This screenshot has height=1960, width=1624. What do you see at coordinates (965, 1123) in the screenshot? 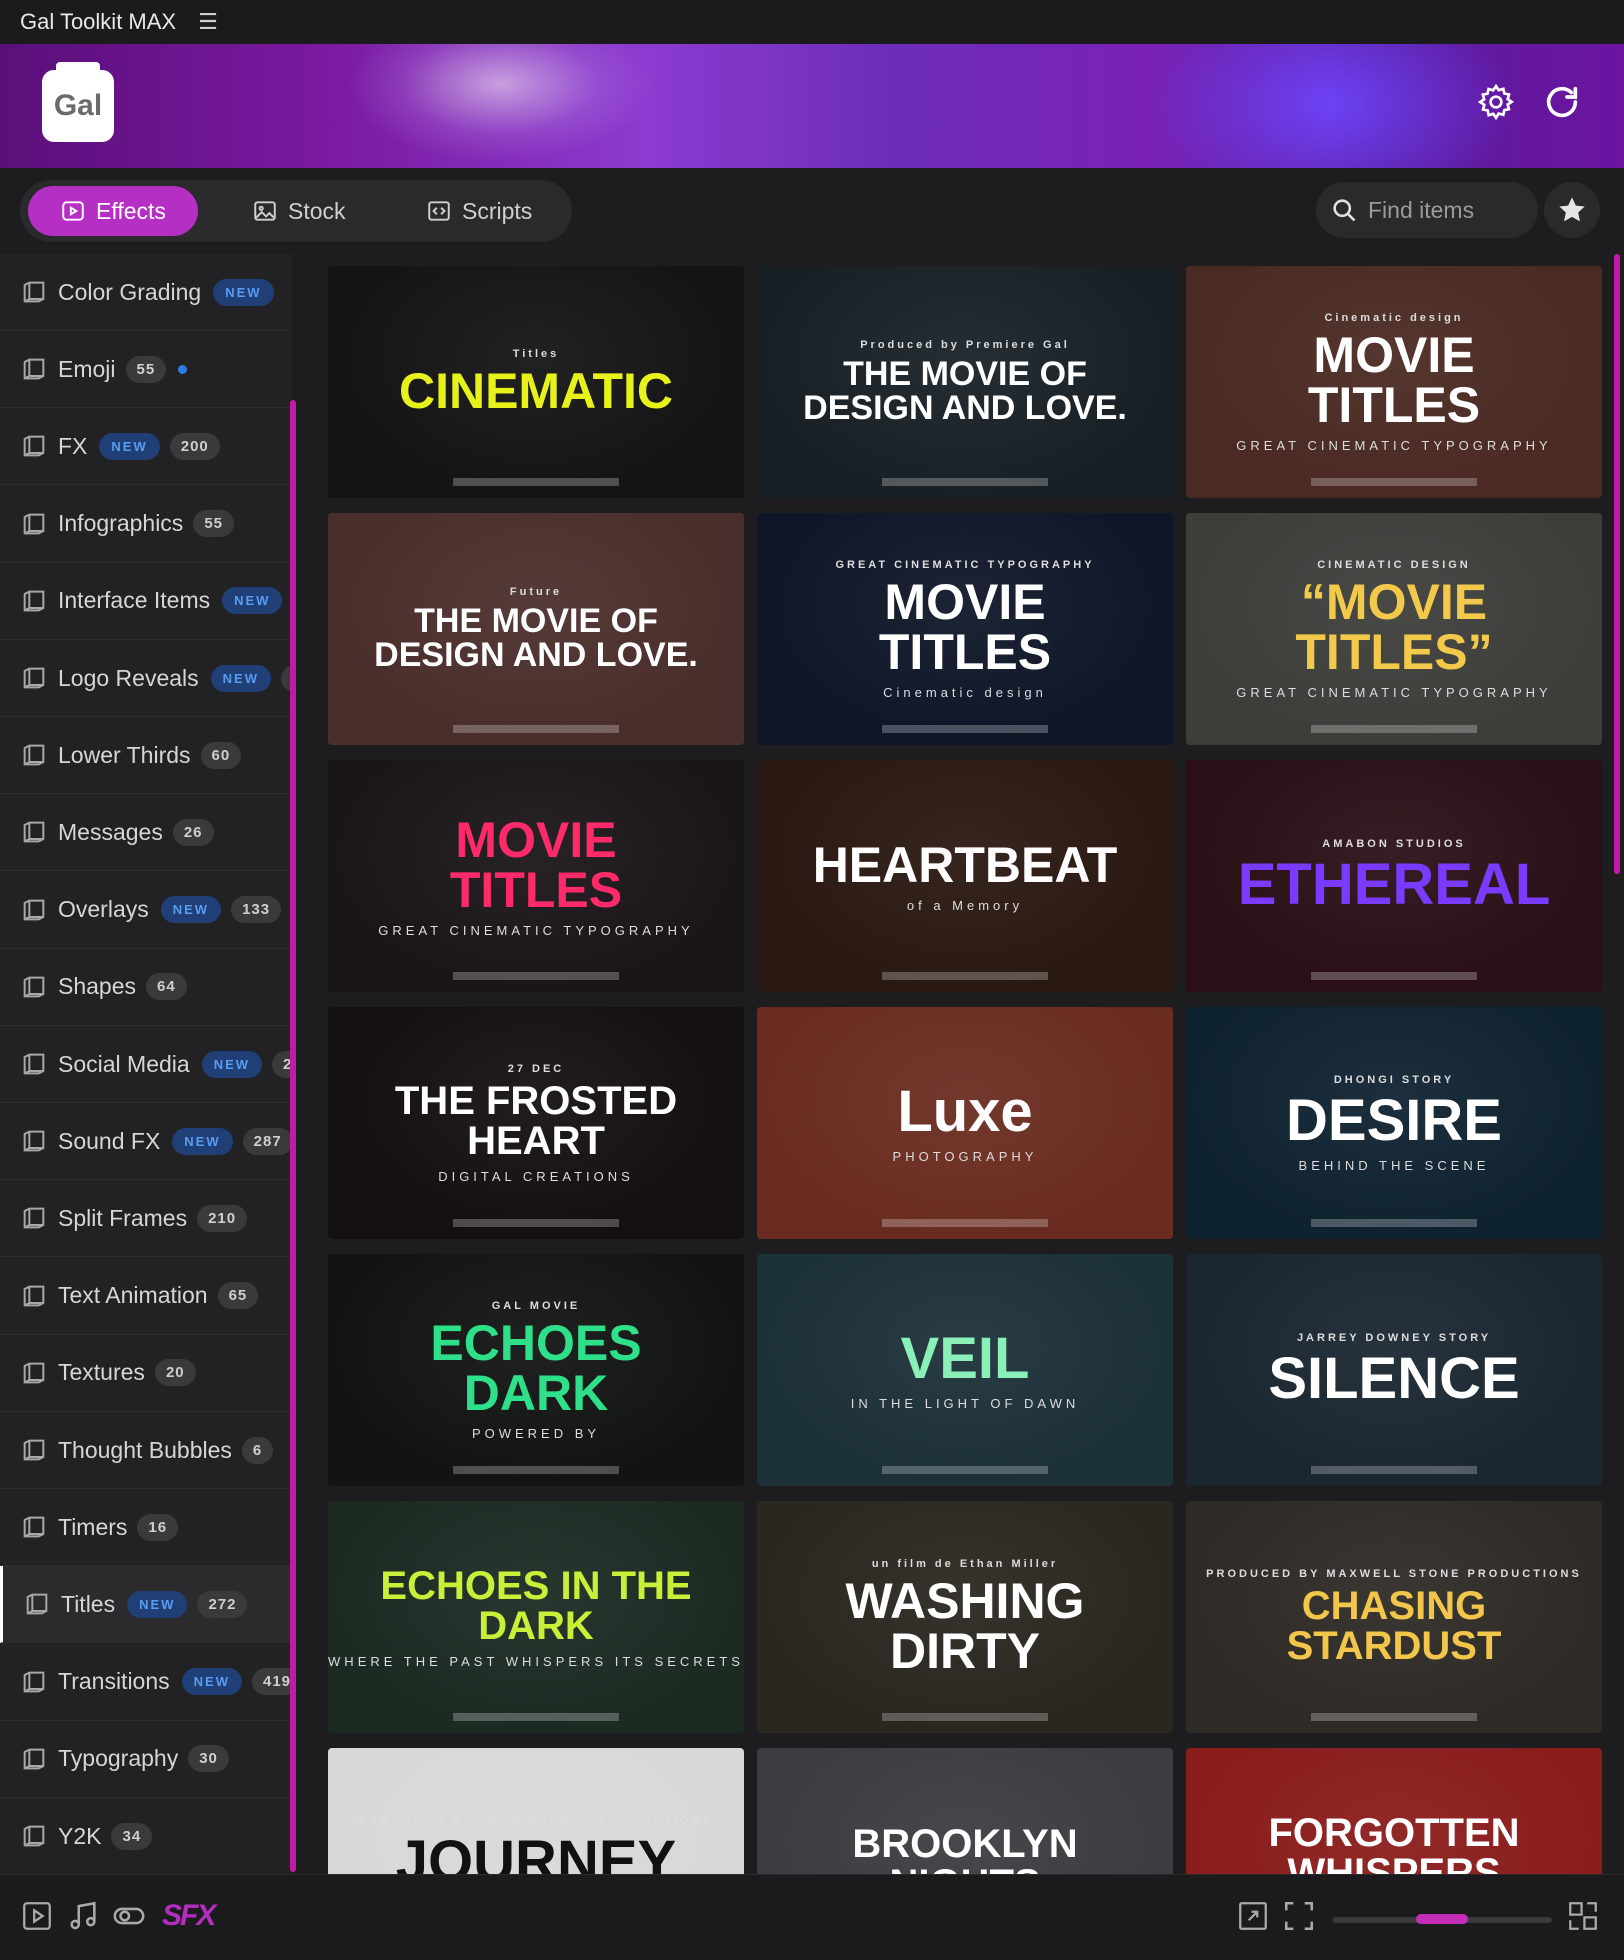
I see `effect-card: Luxe PHOTOGRAPHY` at bounding box center [965, 1123].